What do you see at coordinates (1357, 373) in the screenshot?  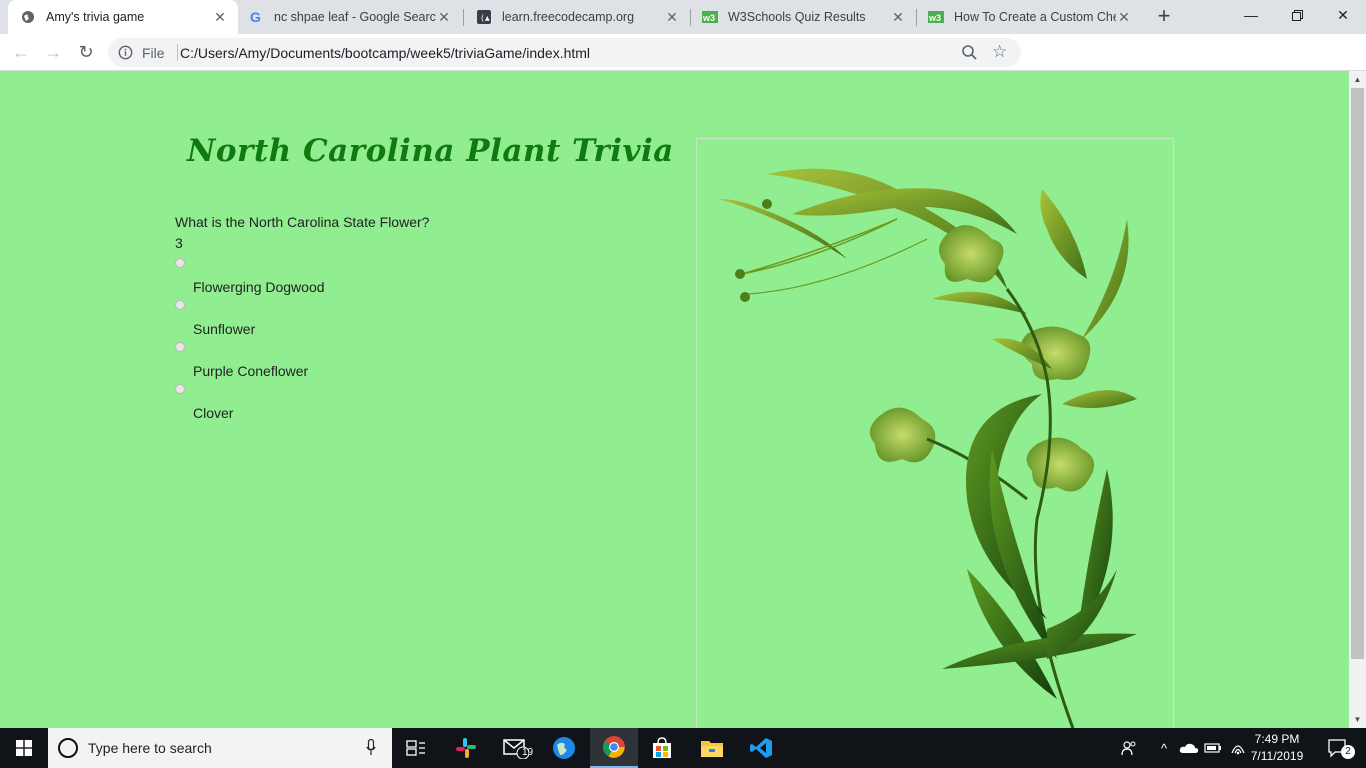 I see `scrollbar-thumb` at bounding box center [1357, 373].